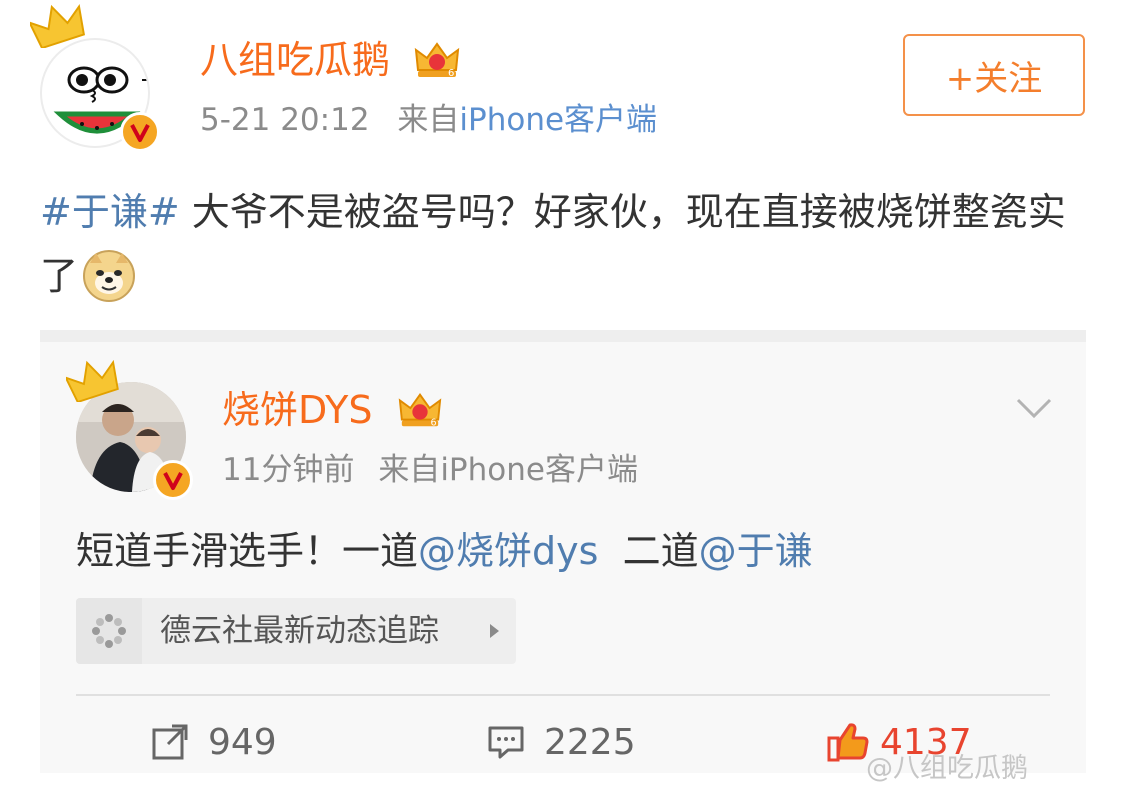 Image resolution: width=1125 pixels, height=785 pixels. What do you see at coordinates (288, 470) in the screenshot?
I see `repost-time: 11分钟前` at bounding box center [288, 470].